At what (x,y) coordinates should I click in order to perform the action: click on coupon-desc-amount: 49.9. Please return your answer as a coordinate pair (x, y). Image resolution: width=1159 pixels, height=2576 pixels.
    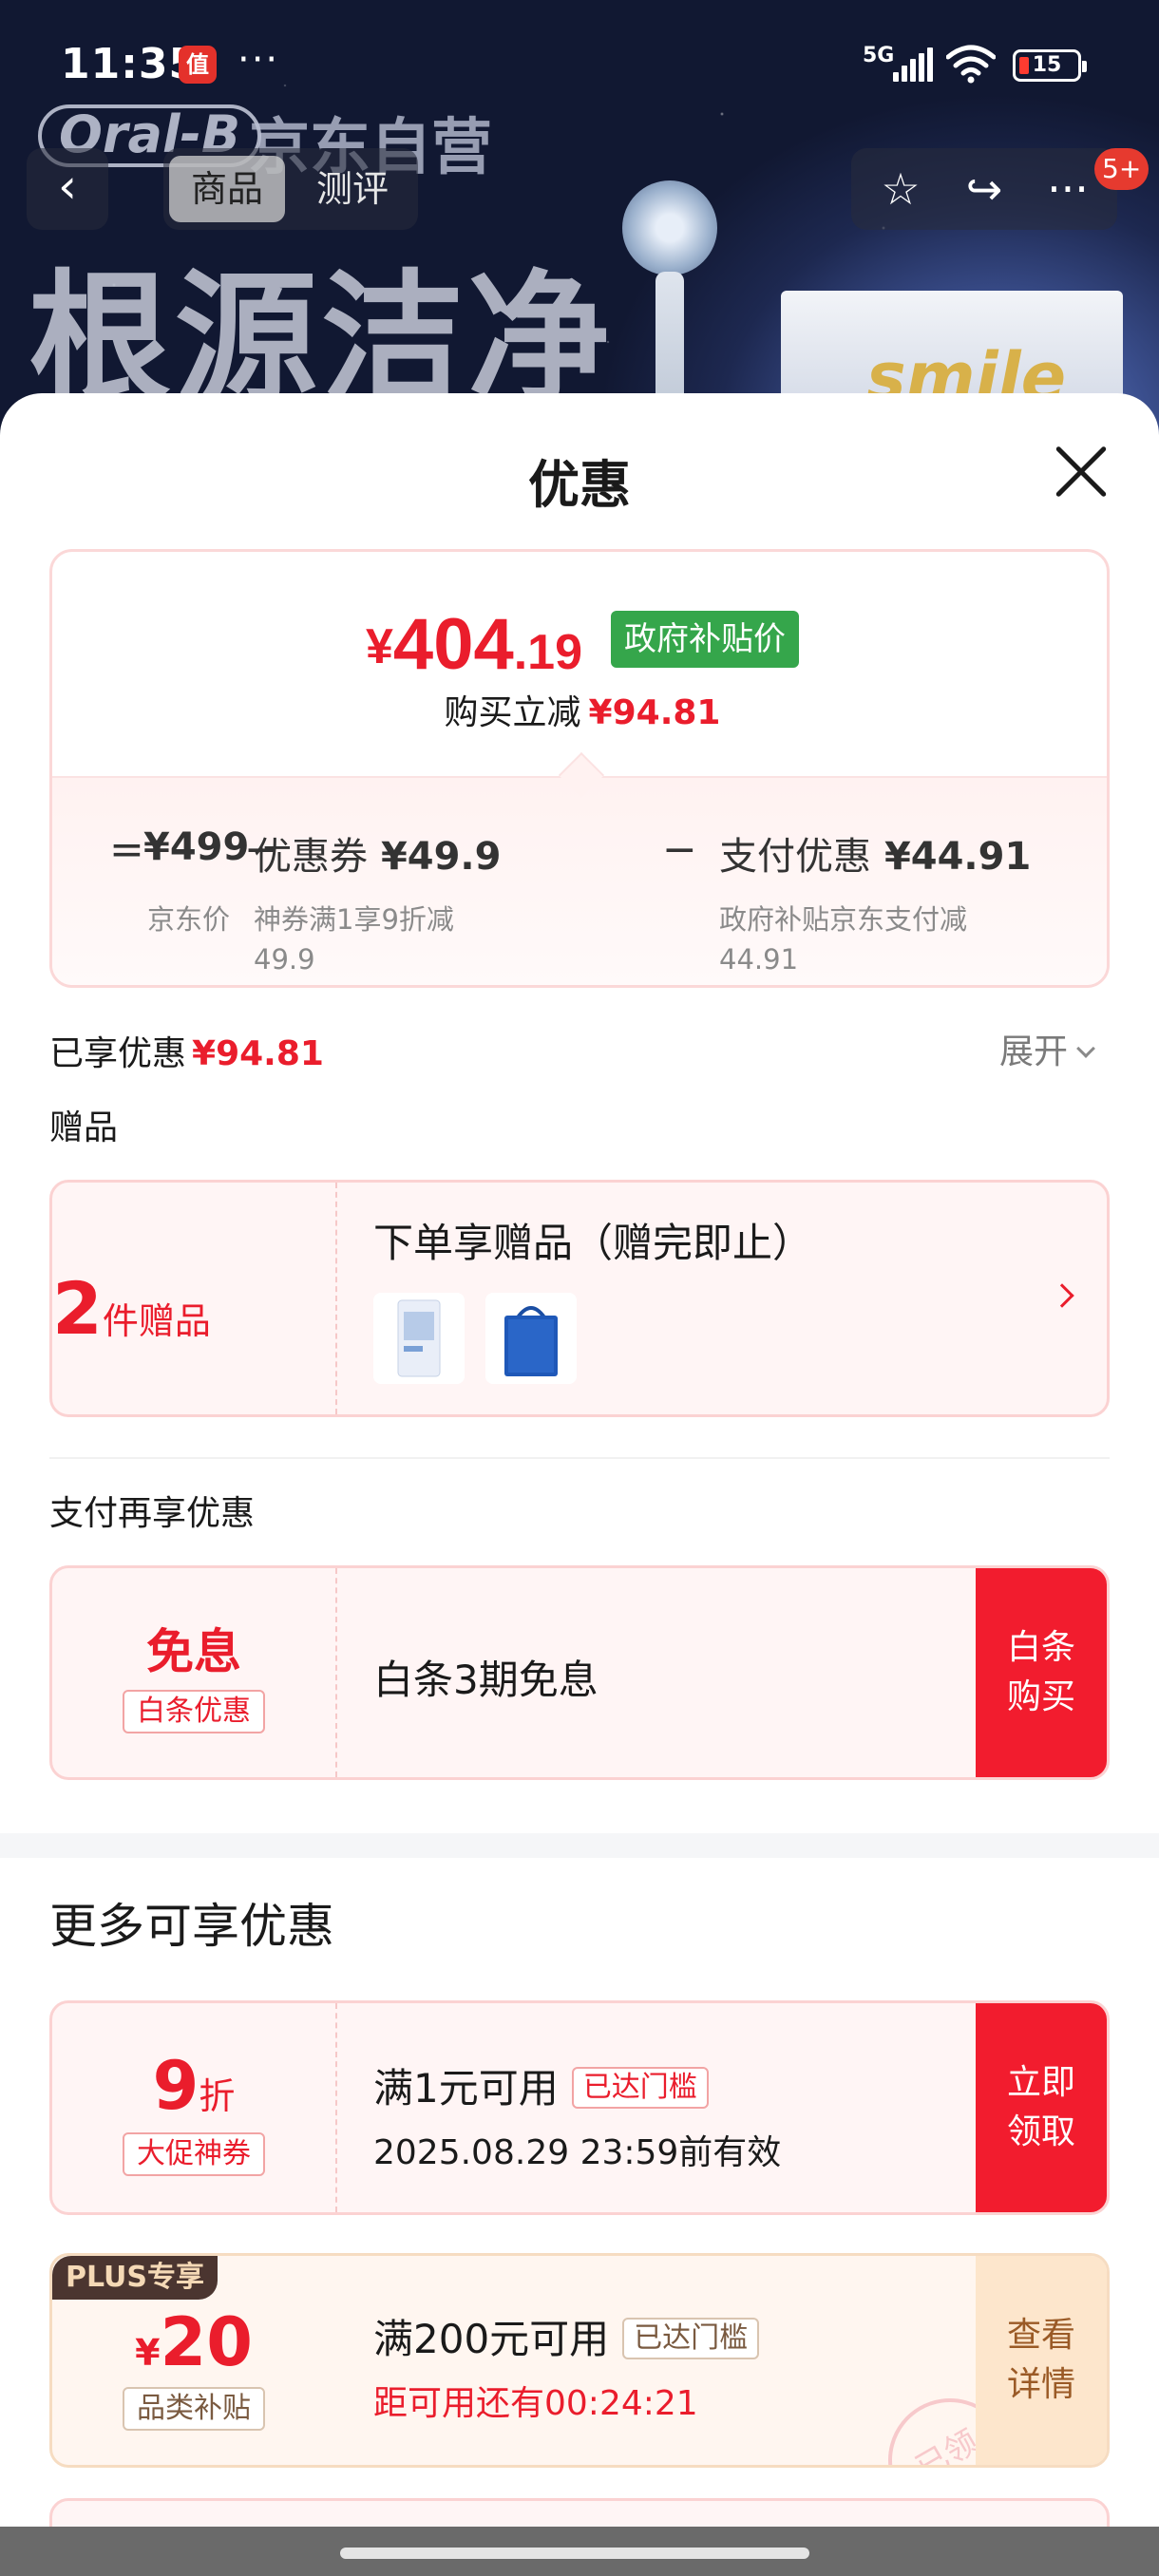
    Looking at the image, I should click on (284, 959).